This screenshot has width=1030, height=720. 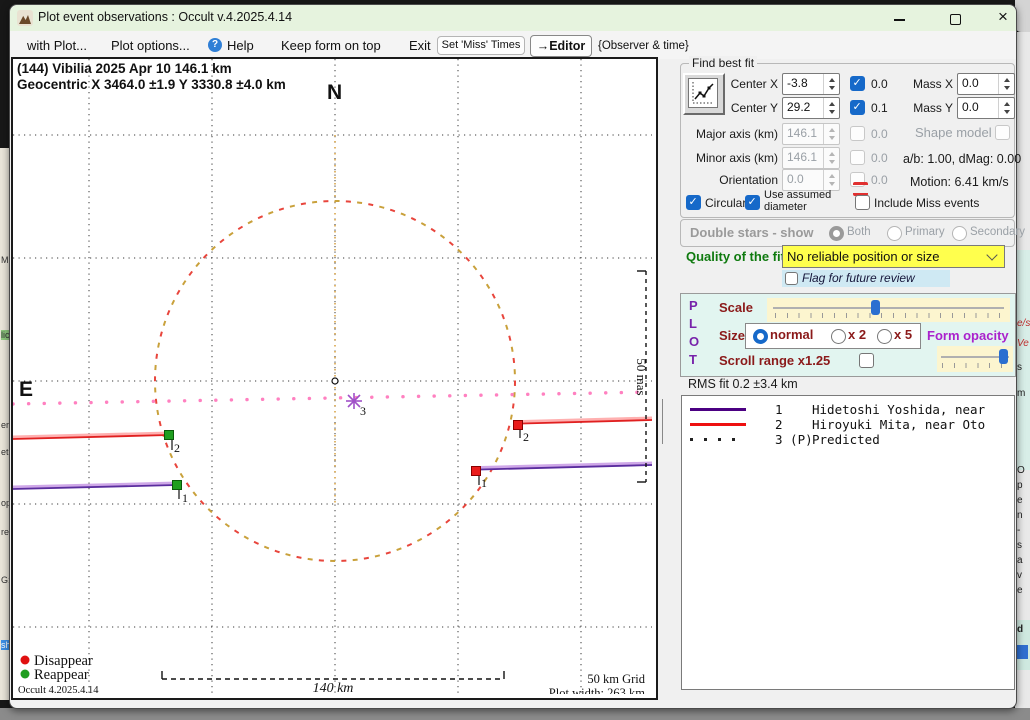 I want to click on use-assumed-checkbox, so click(x=752, y=202).